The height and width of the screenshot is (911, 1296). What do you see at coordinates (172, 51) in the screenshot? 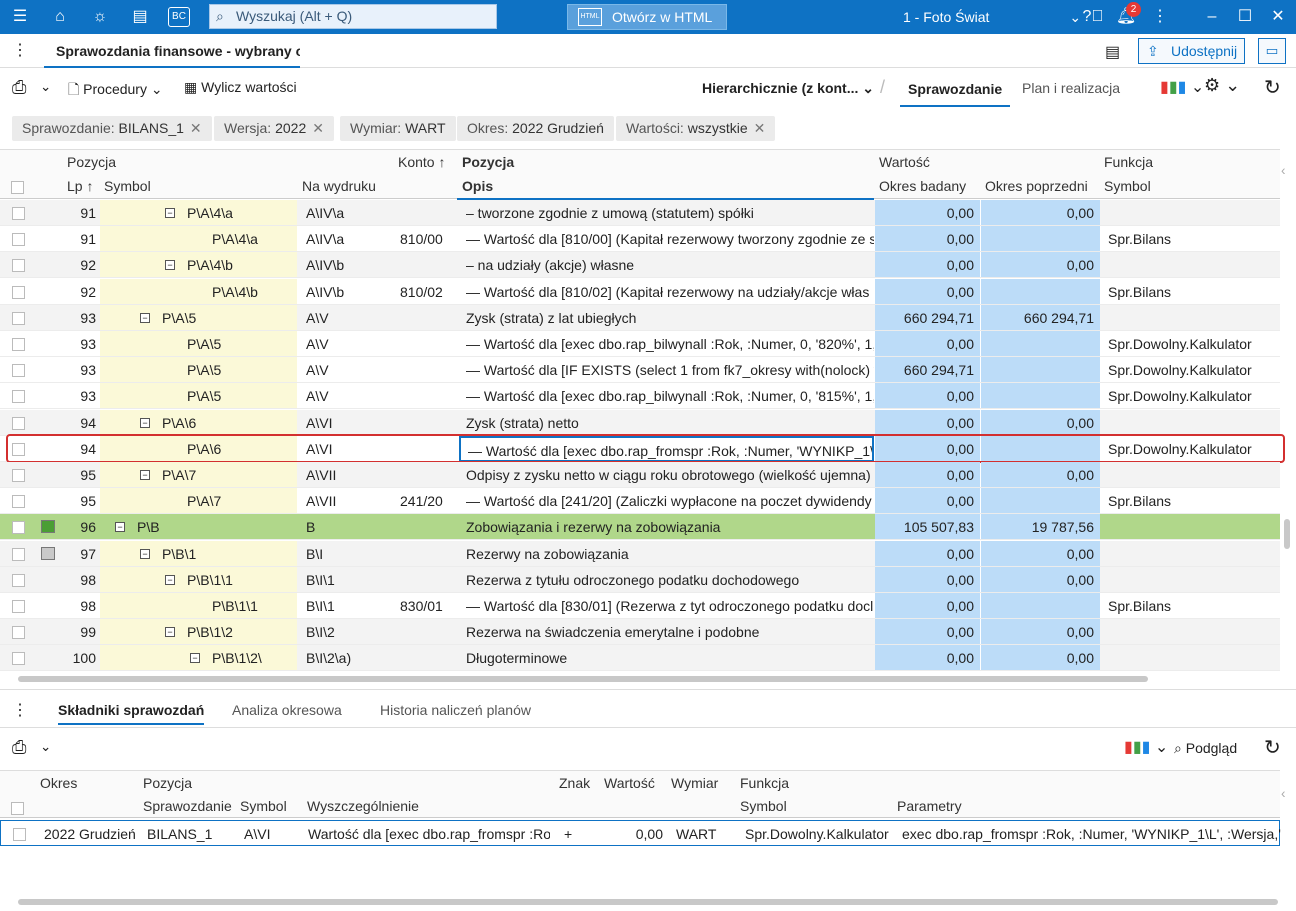
I see `tab-financial-reports: Sprawozdania finansowe - wybrany okr` at bounding box center [172, 51].